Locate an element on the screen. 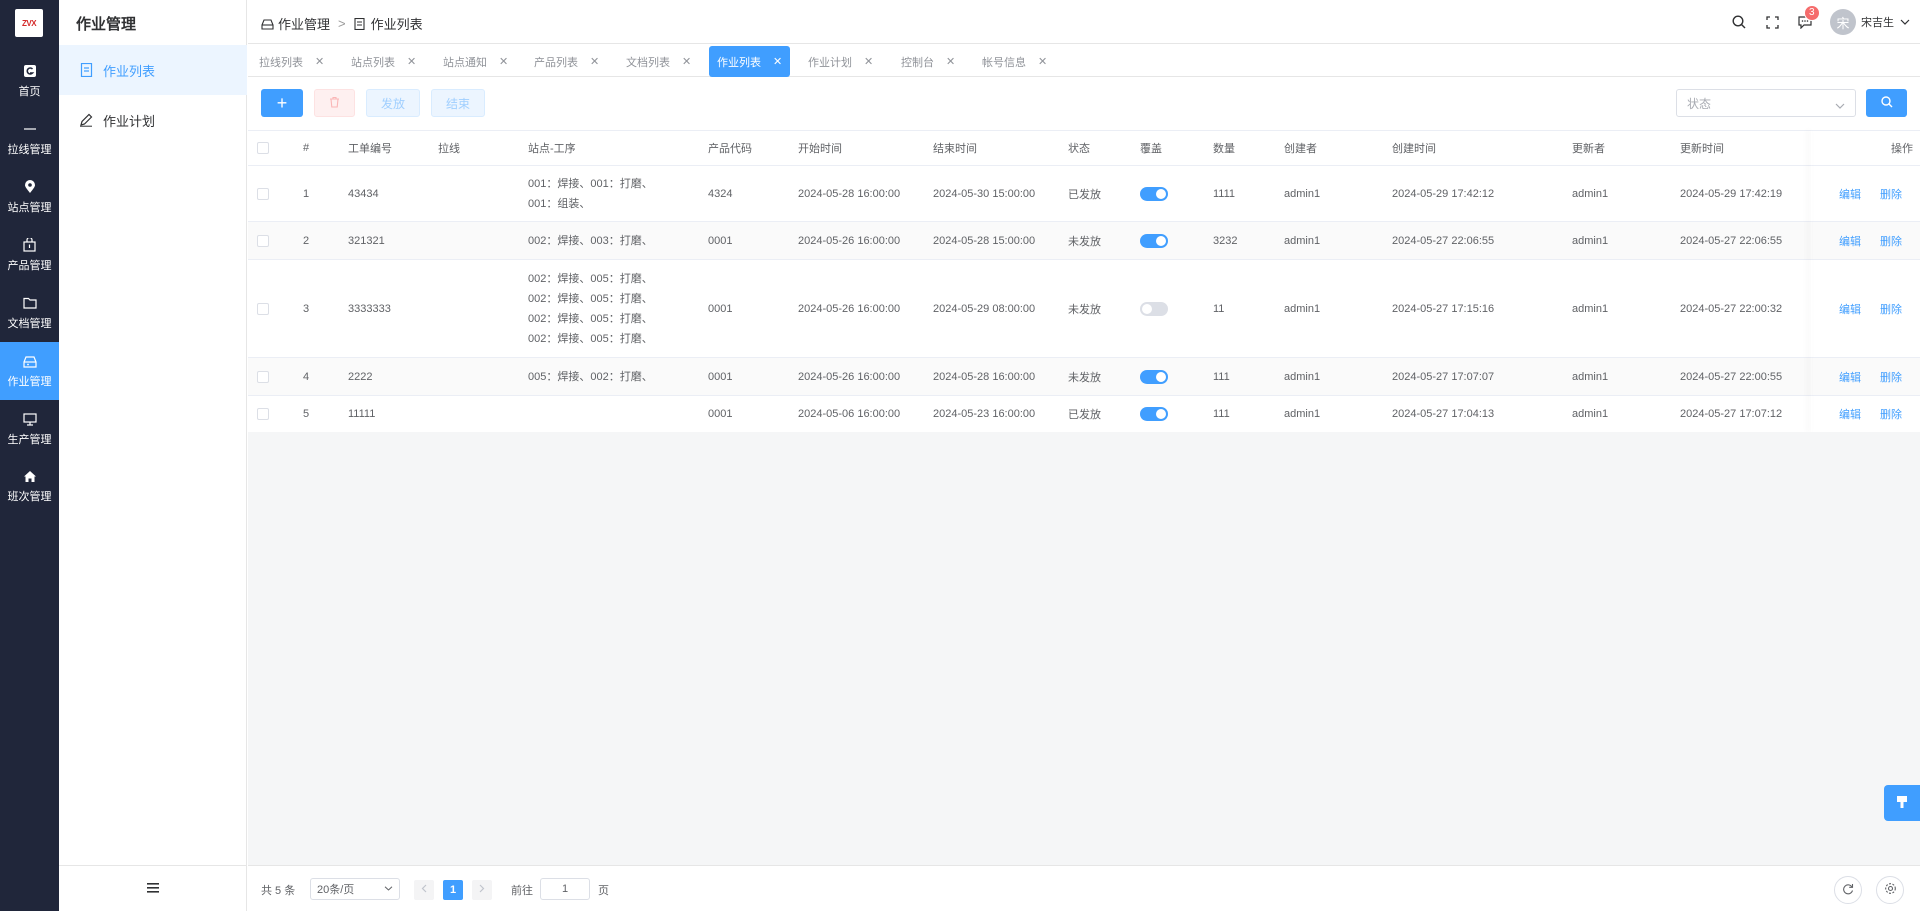 The width and height of the screenshot is (1920, 911). collapse-sidebar-button is located at coordinates (153, 888).